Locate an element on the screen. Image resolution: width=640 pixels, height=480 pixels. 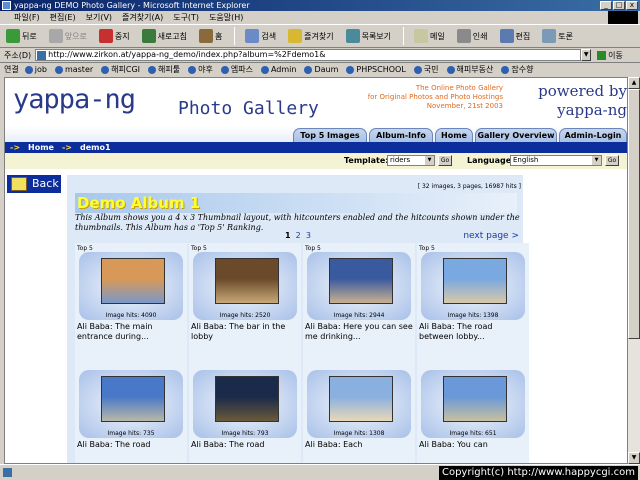
back-button: Back is located at coordinates (34, 184).